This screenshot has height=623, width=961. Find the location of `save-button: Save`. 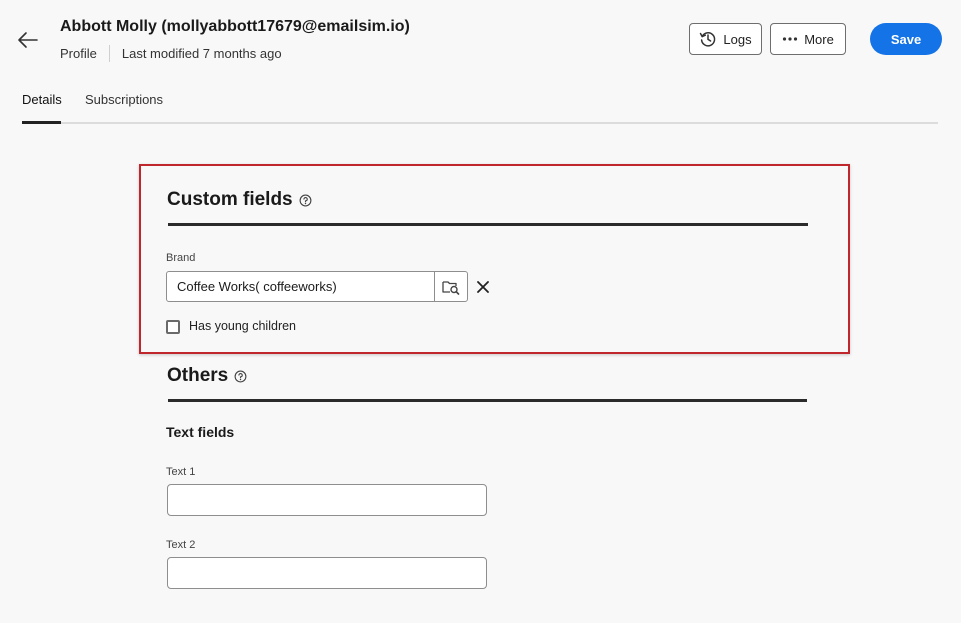

save-button: Save is located at coordinates (906, 39).